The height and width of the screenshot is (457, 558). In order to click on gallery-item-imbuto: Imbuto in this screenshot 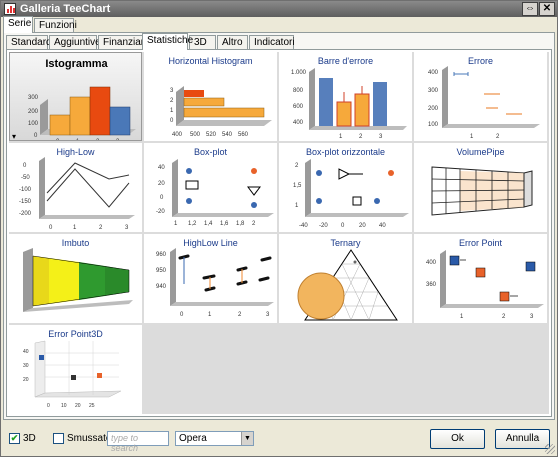, I will do `click(75, 278)`.